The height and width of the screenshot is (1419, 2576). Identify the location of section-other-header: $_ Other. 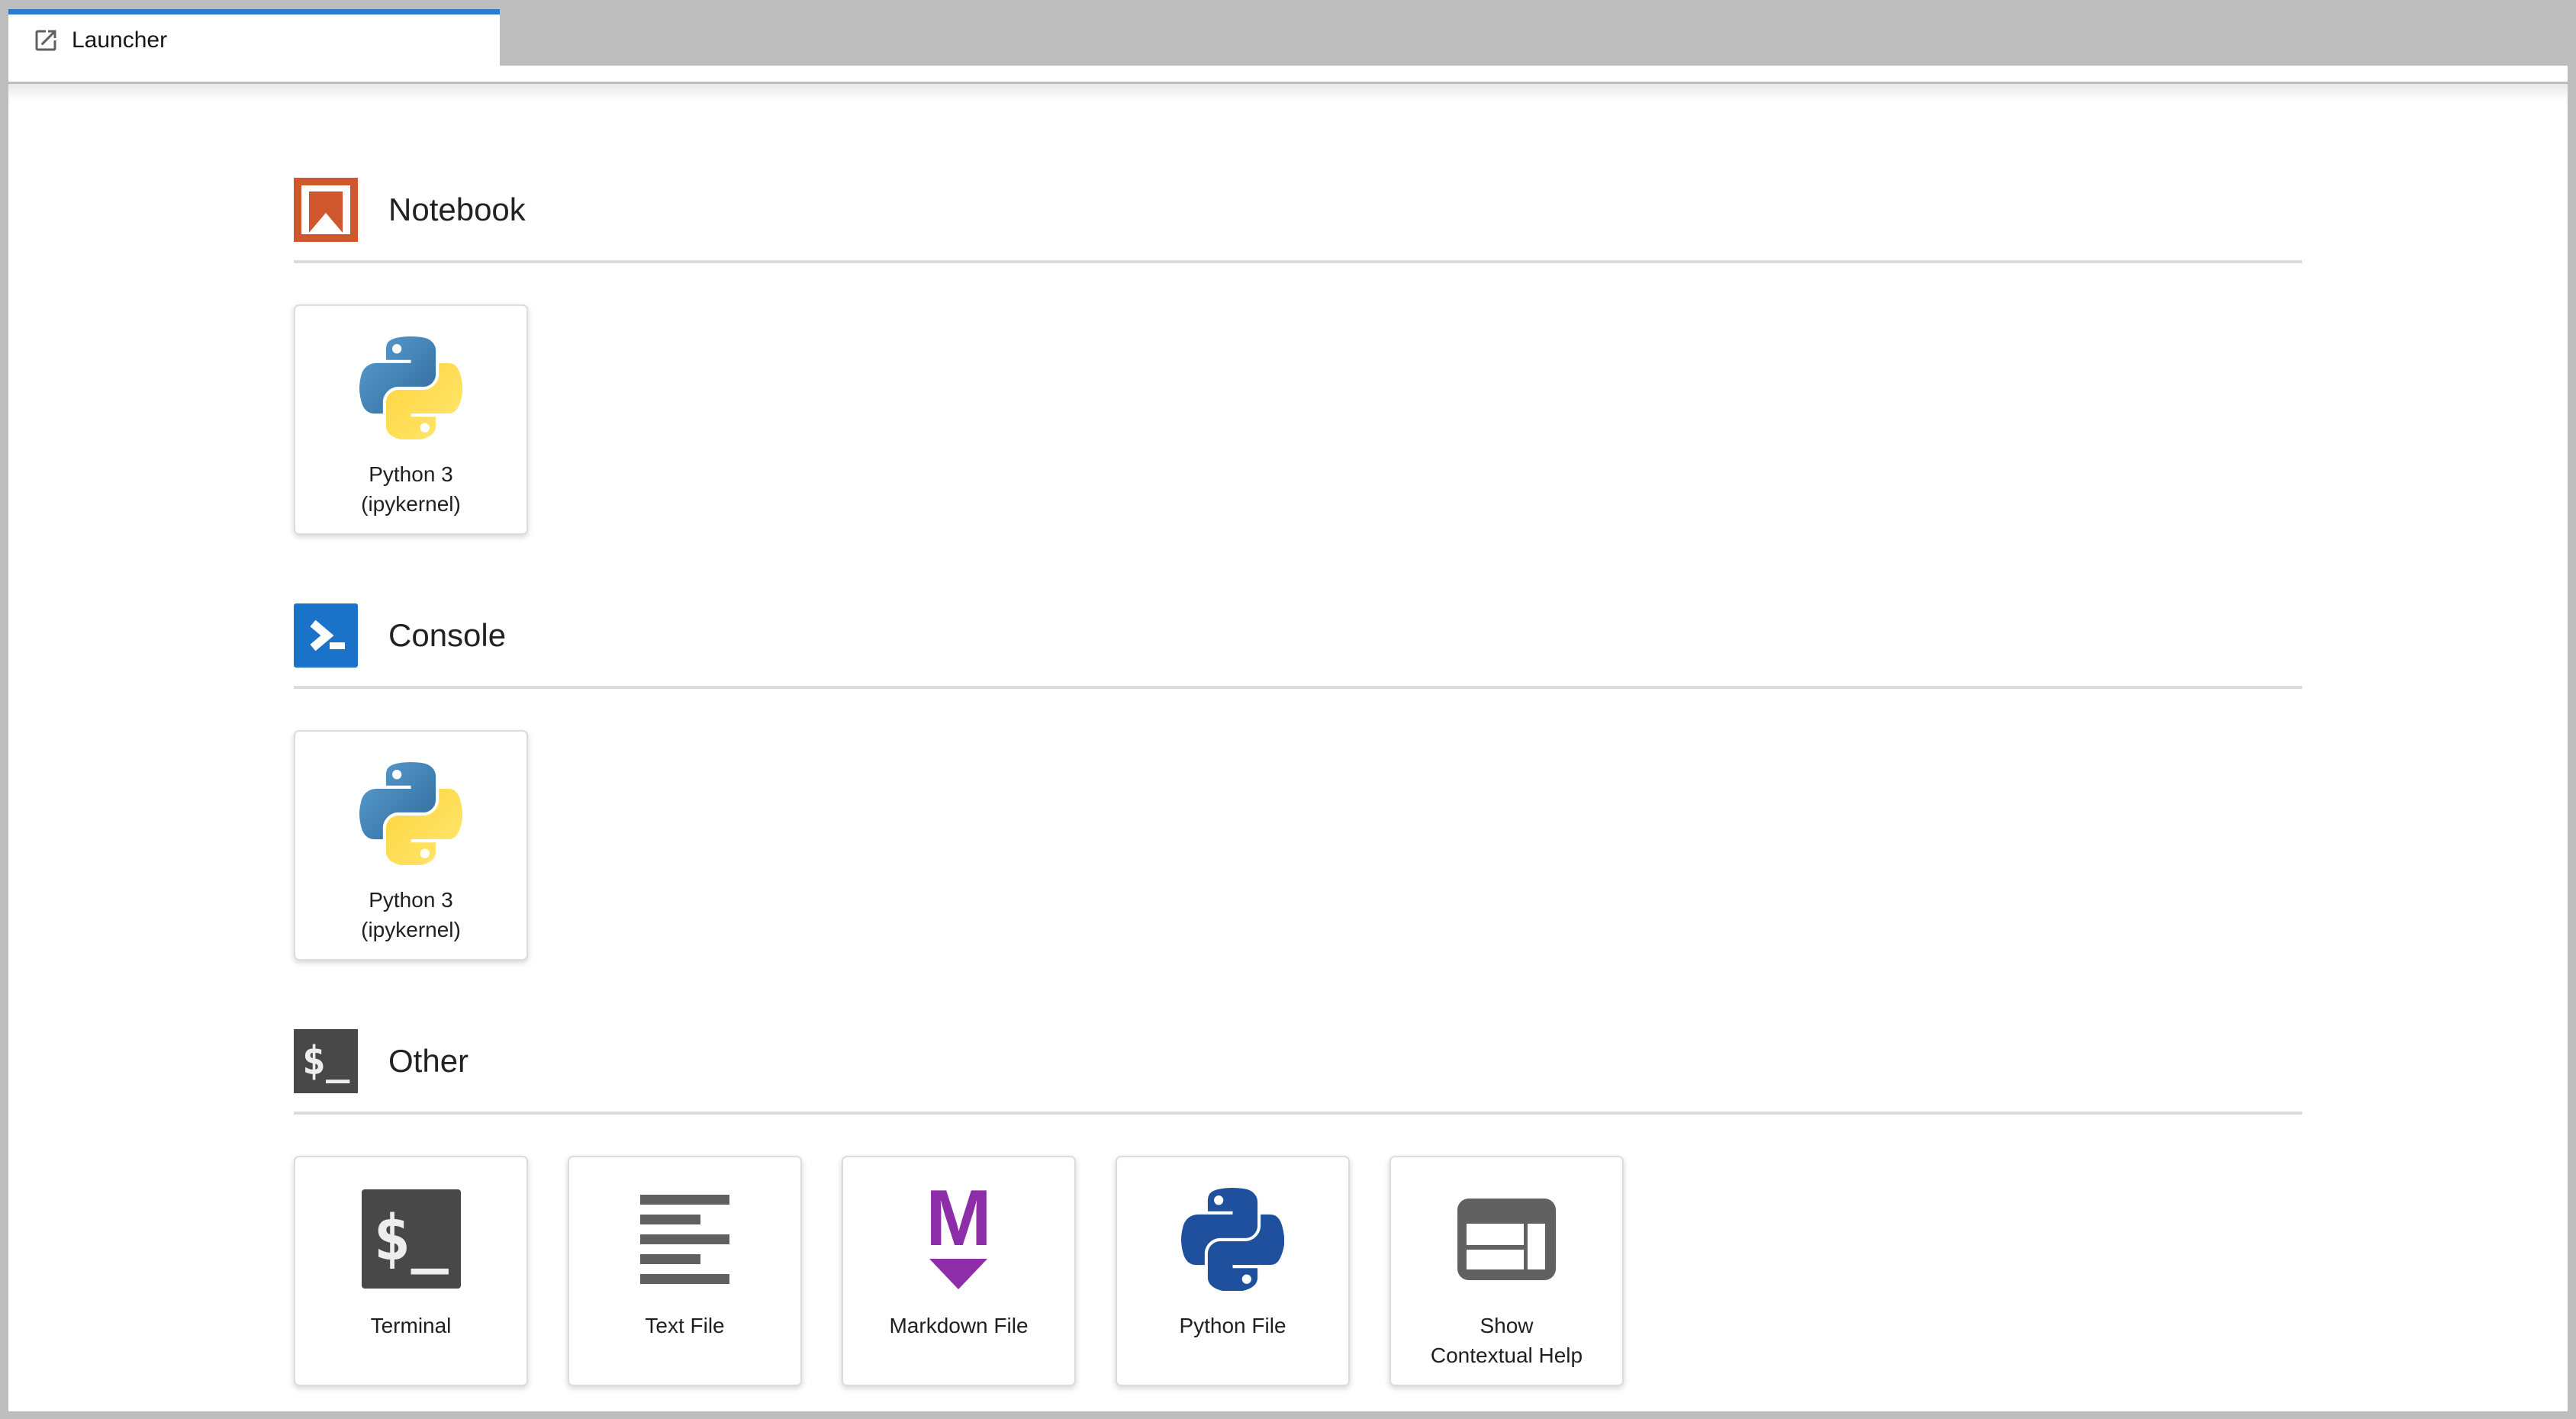
(1298, 1061).